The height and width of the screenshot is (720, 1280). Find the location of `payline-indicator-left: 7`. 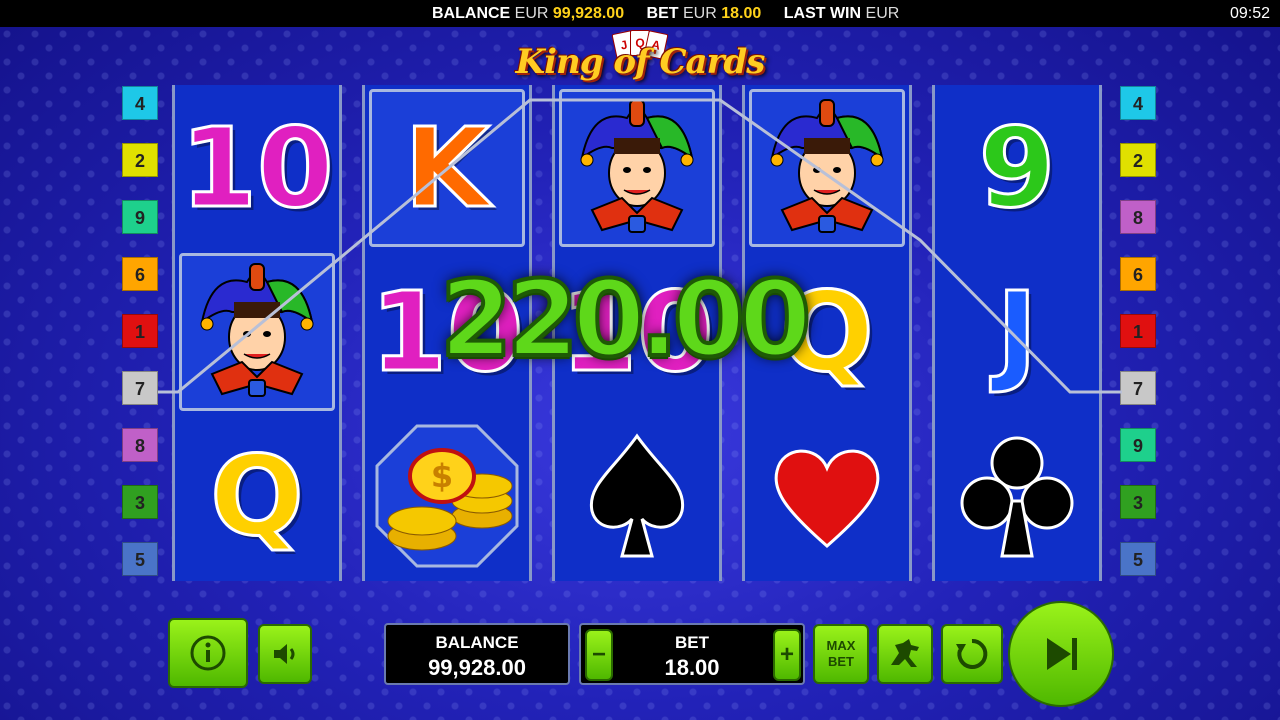

payline-indicator-left: 7 is located at coordinates (140, 388).